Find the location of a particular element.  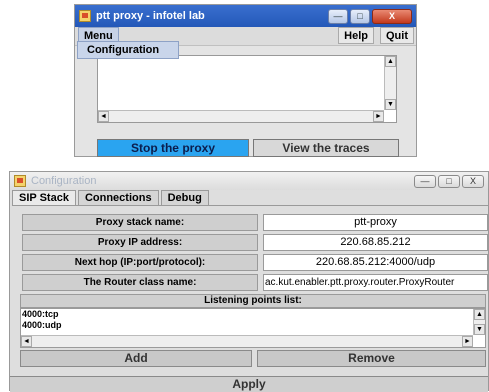

trace-output-area: ▲ ▼ ◄ ► is located at coordinates (247, 89).